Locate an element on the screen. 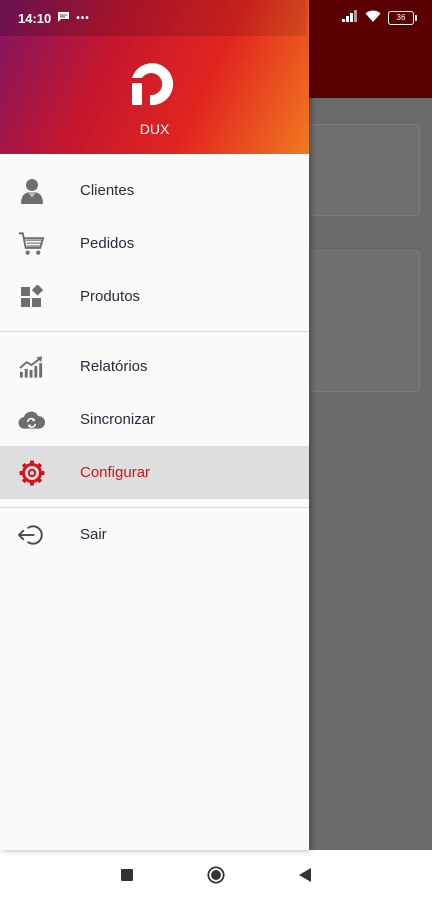 This screenshot has height=900, width=432. menu-item-label: Configurar is located at coordinates (115, 472).